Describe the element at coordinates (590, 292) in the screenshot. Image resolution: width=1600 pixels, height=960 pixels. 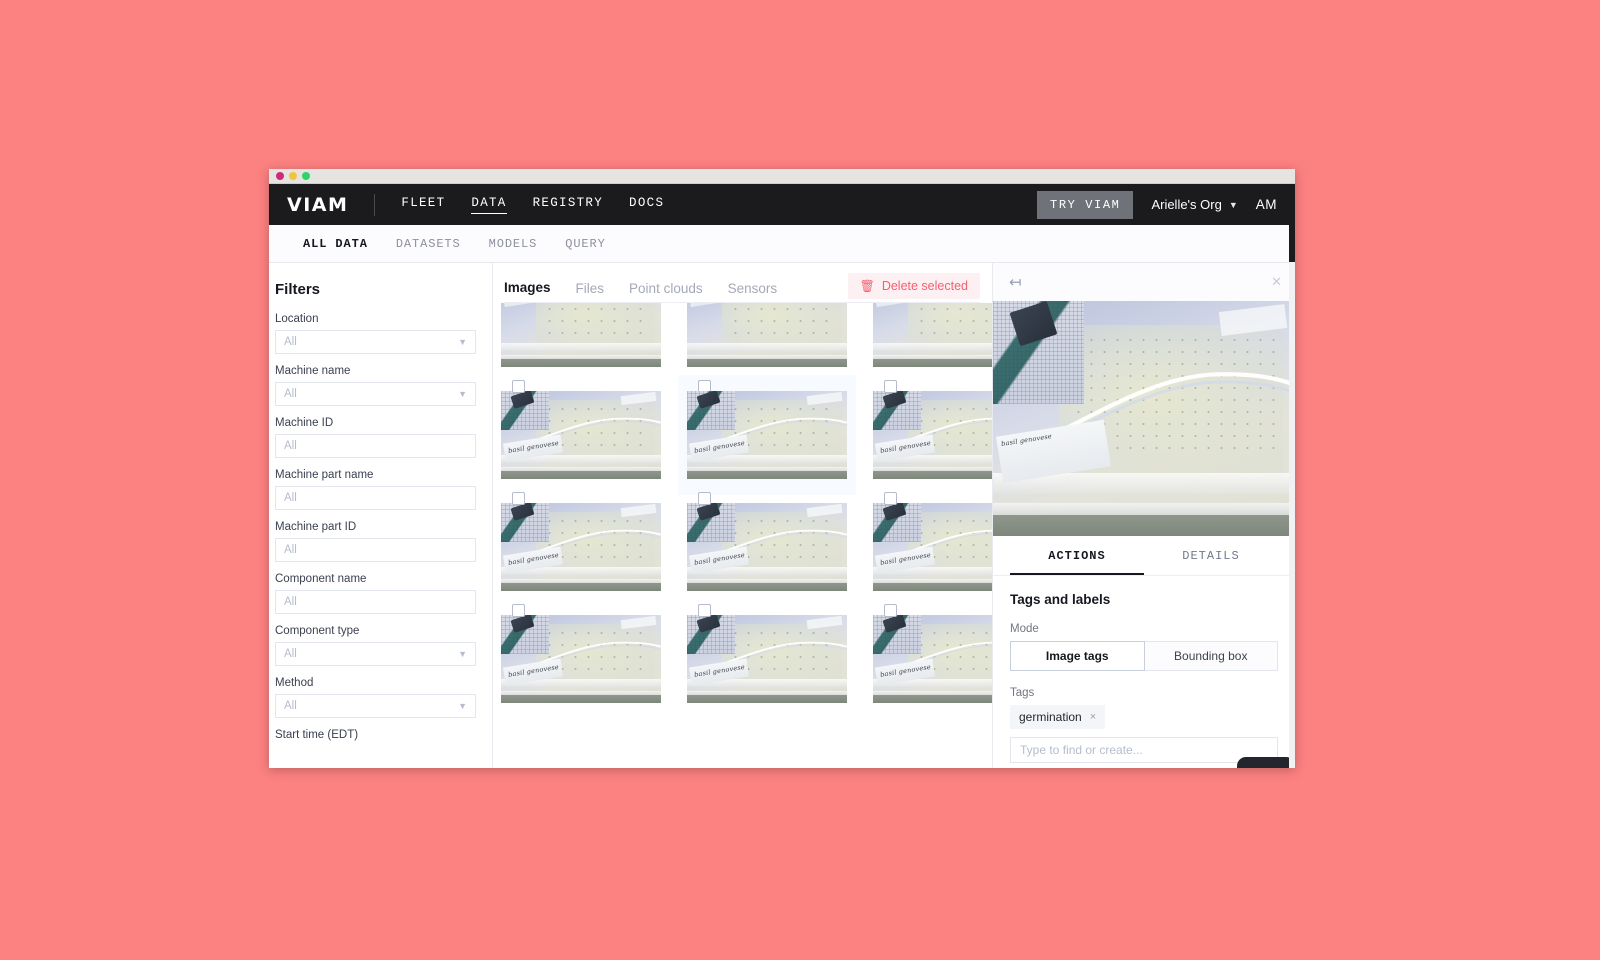
I see `tab-files: Files` at that location.